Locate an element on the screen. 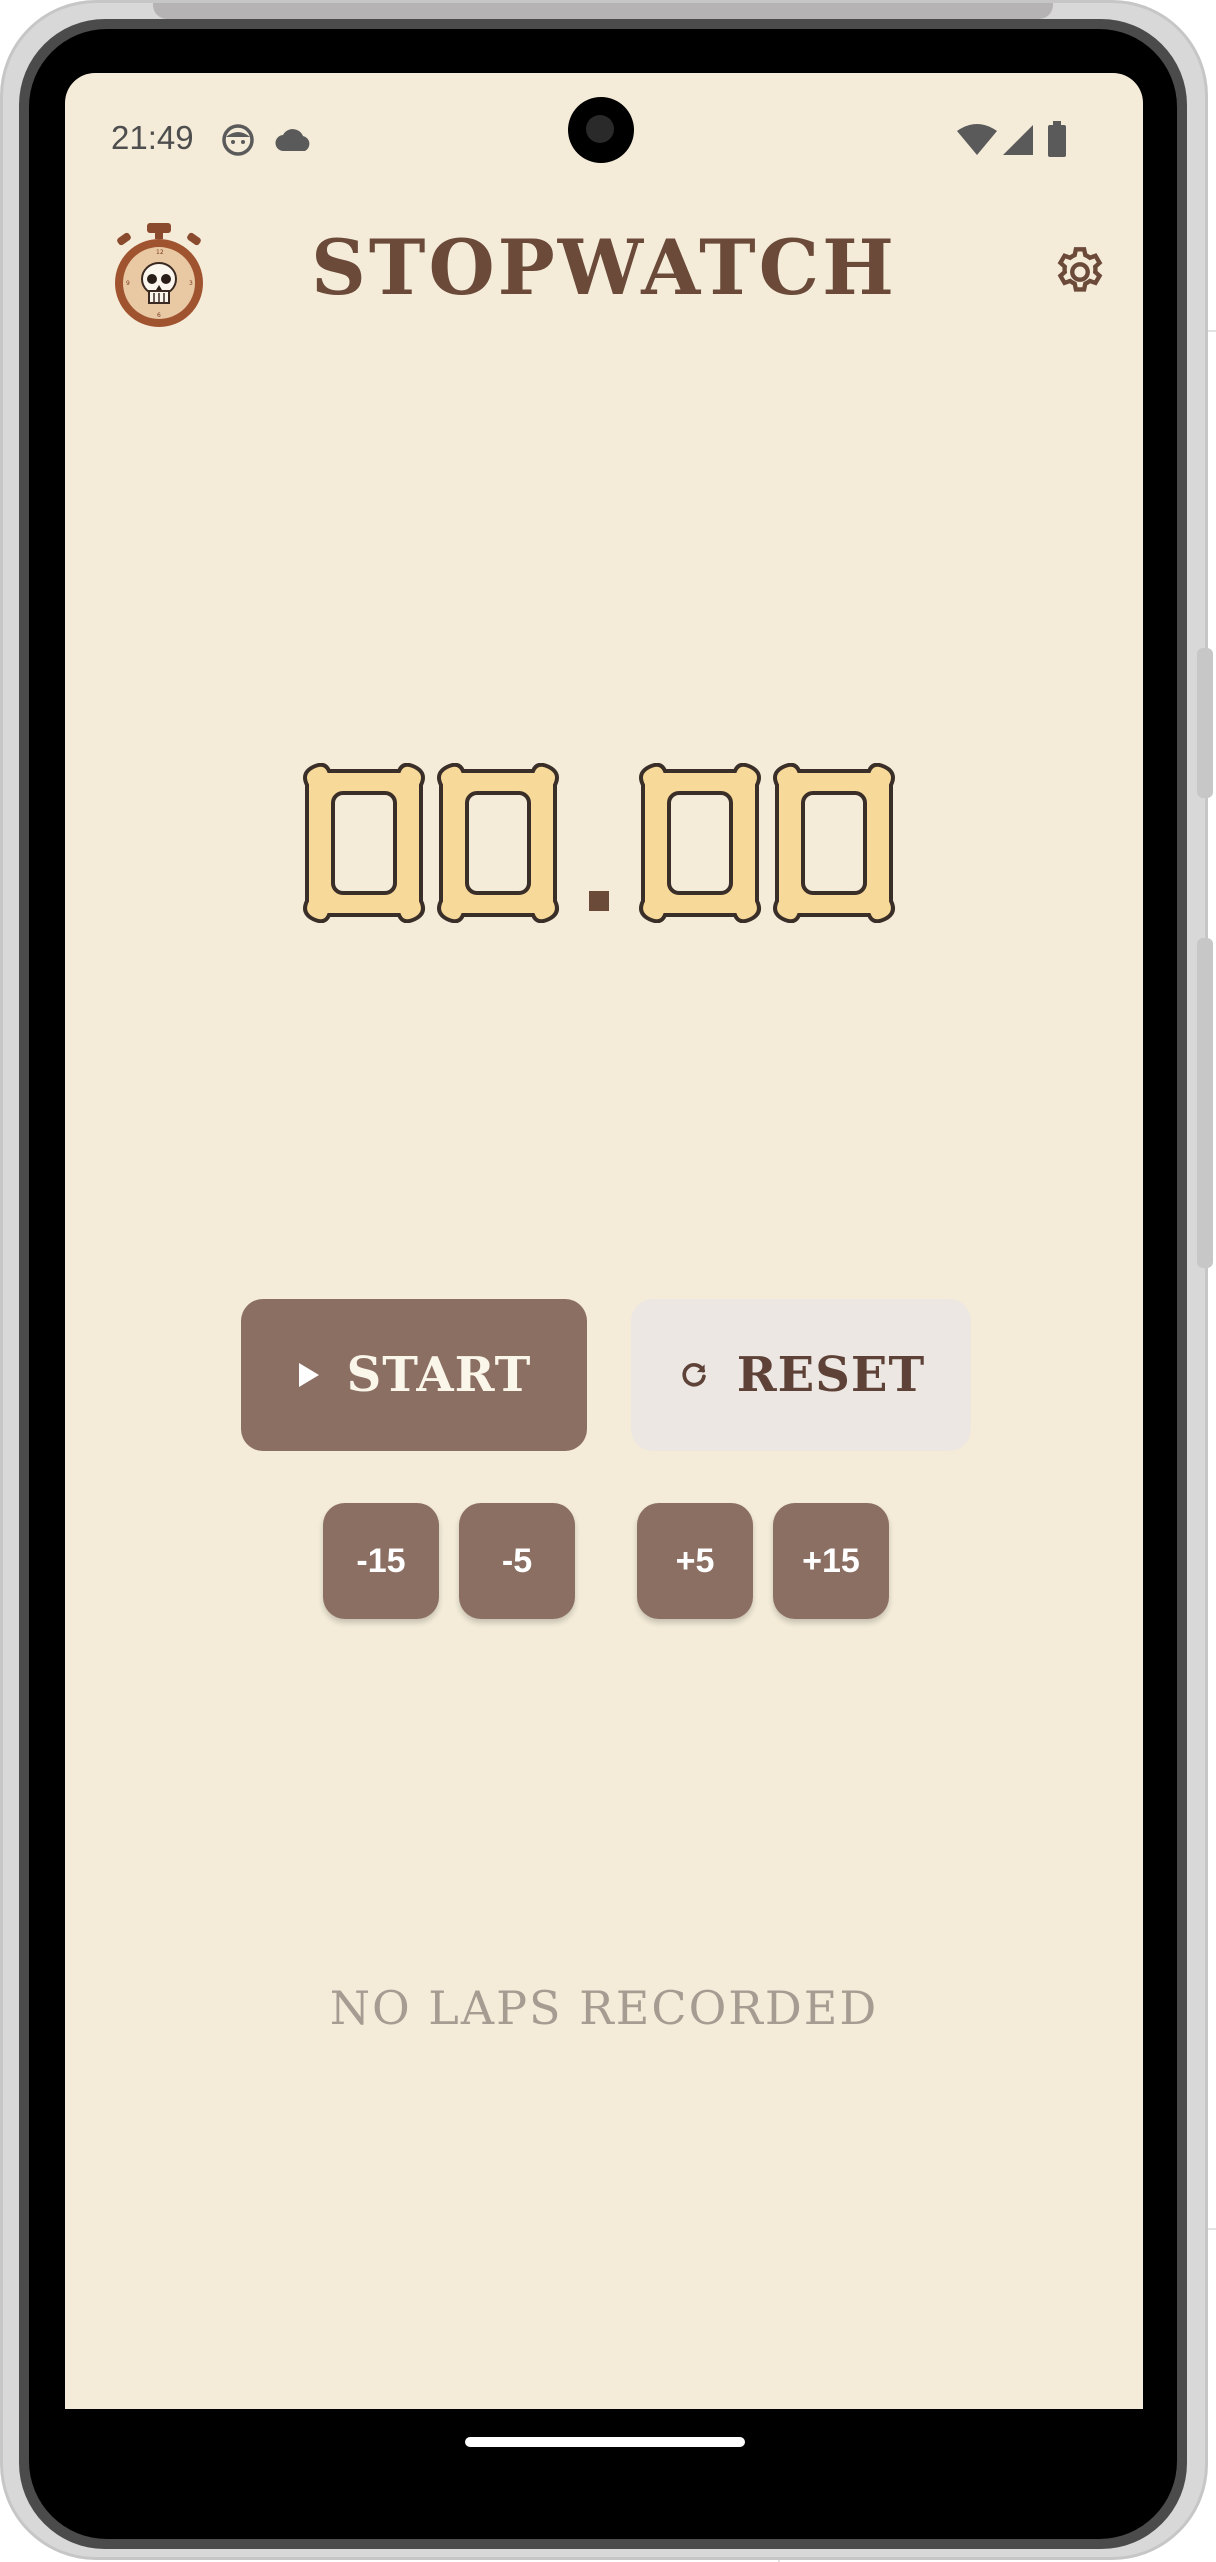 The height and width of the screenshot is (2562, 1216). minus-15-button: -15 is located at coordinates (381, 1561).